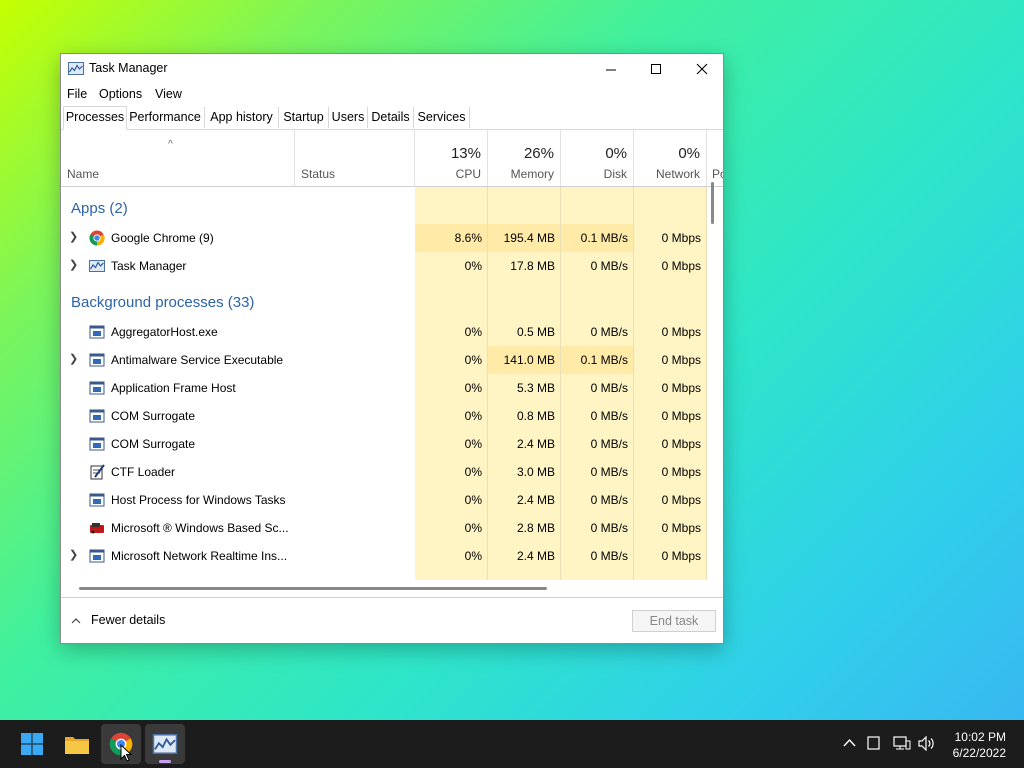 The width and height of the screenshot is (1024, 768). Describe the element at coordinates (242, 117) in the screenshot. I see `tab-app-history: App history` at that location.